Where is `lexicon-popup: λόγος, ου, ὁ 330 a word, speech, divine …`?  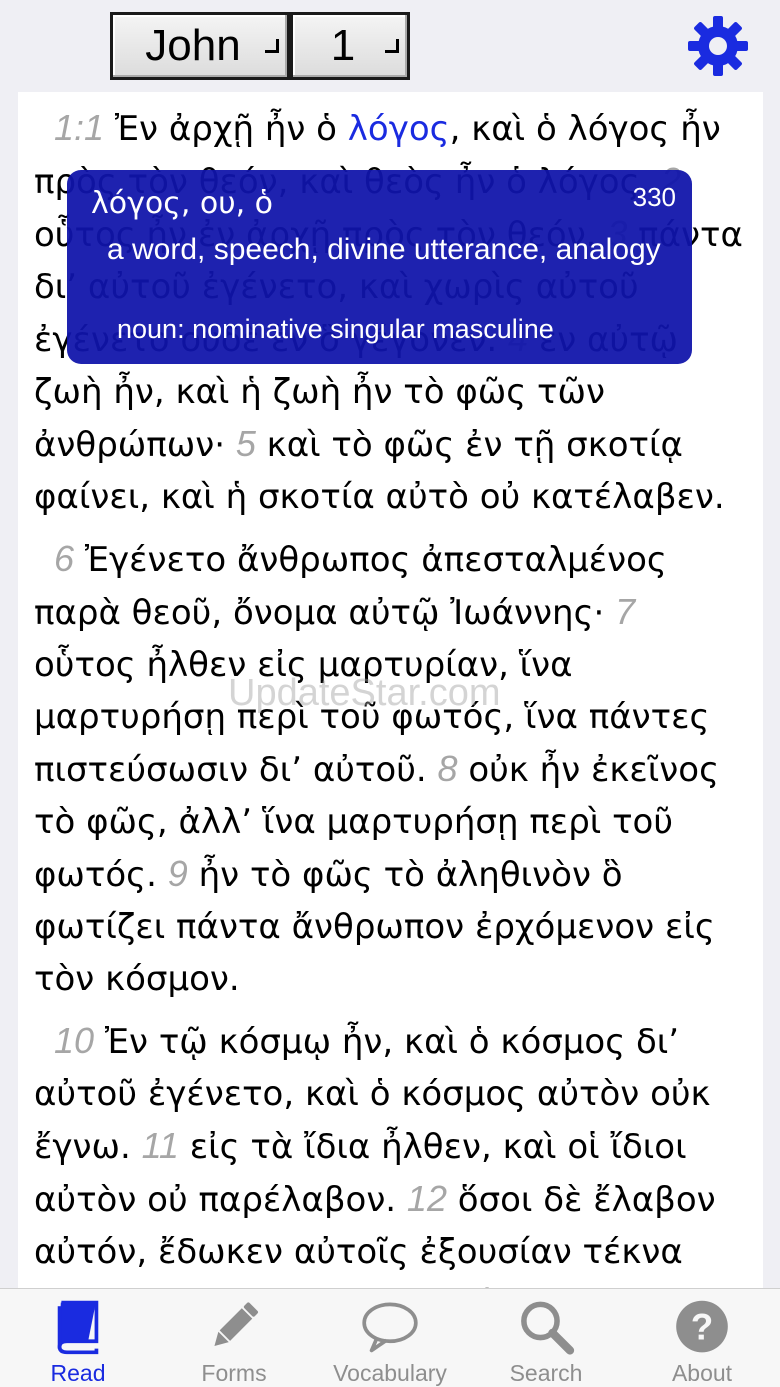 lexicon-popup: λόγος, ου, ὁ 330 a word, speech, divine … is located at coordinates (379, 267).